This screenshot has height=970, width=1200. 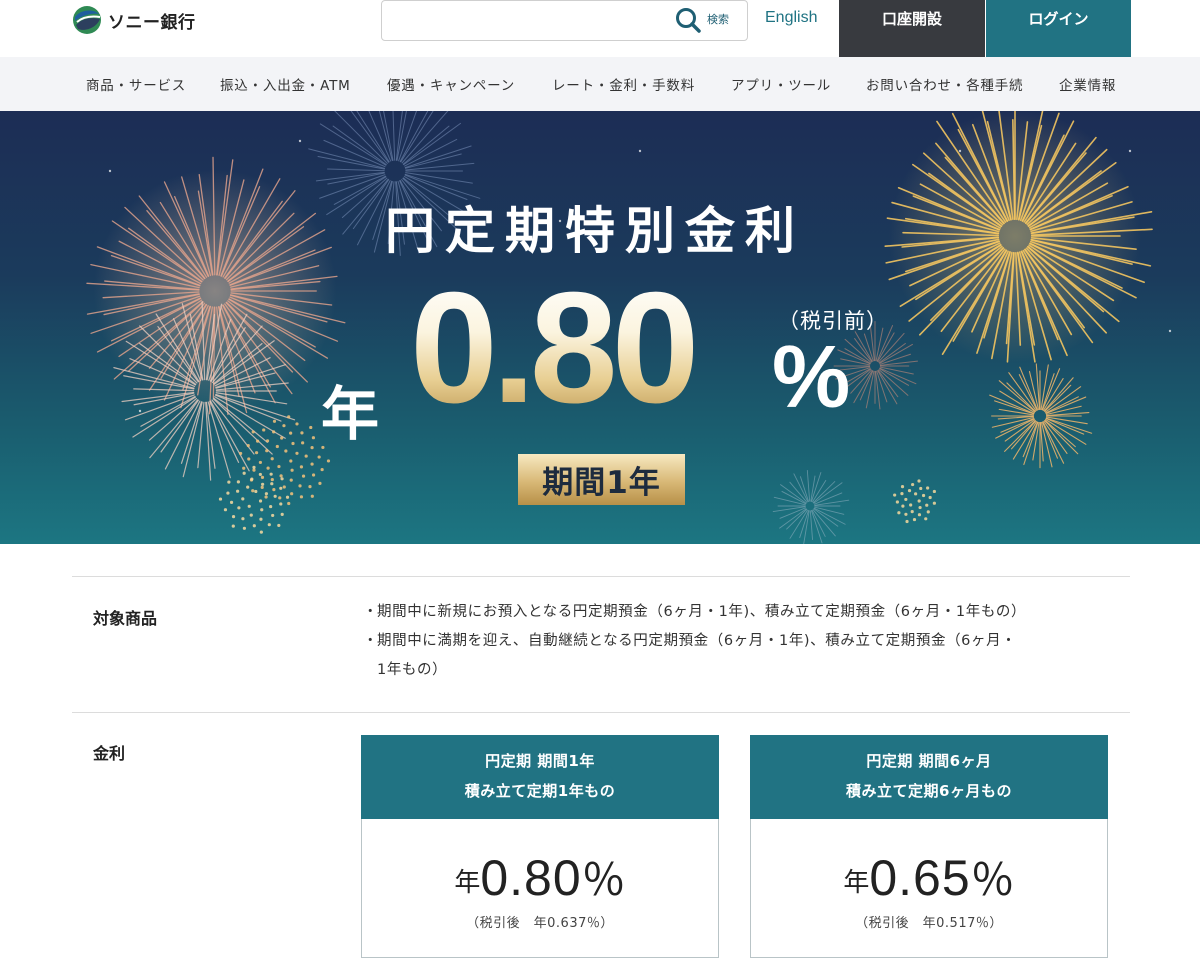 What do you see at coordinates (350, 414) in the screenshot?
I see `hero-year-prefix: 年` at bounding box center [350, 414].